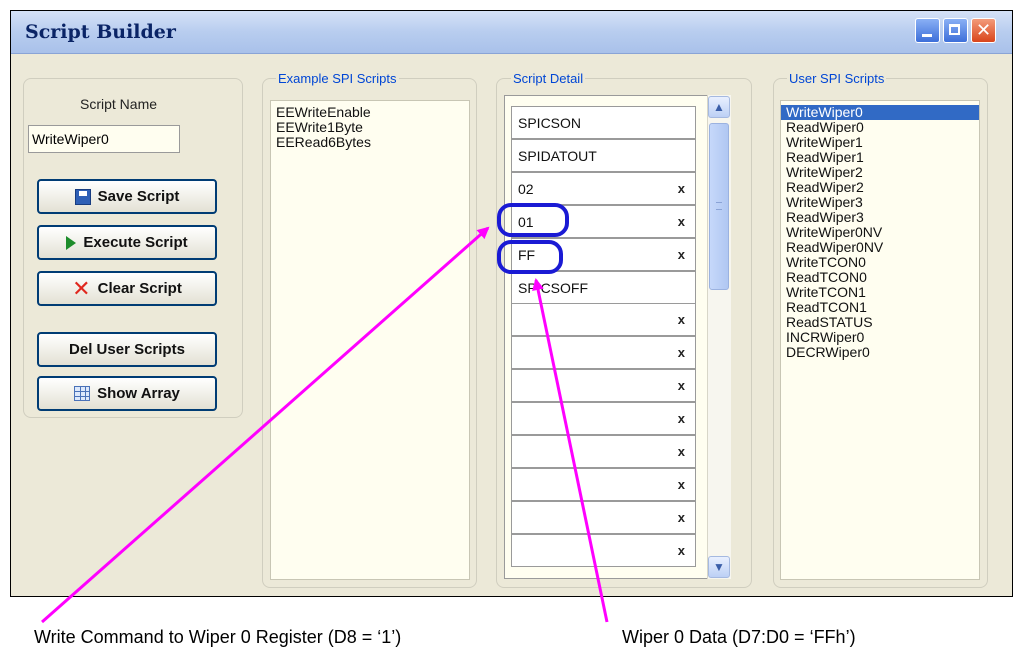 This screenshot has width=1016, height=658. Describe the element at coordinates (570, 450) in the screenshot. I see `arrow-to-ff` at that location.